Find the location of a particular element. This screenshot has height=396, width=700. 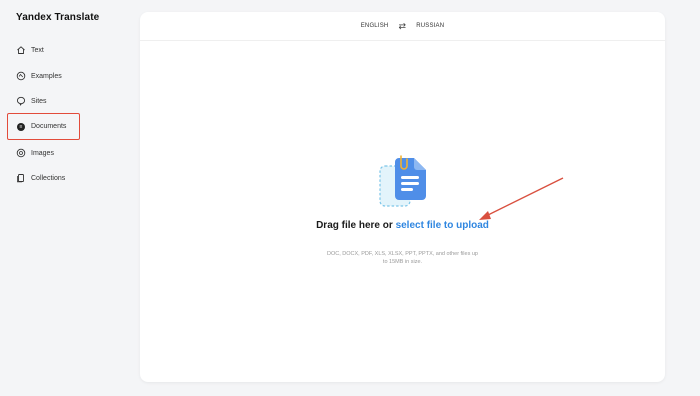

app-title: Yandex Translate is located at coordinates (58, 17).